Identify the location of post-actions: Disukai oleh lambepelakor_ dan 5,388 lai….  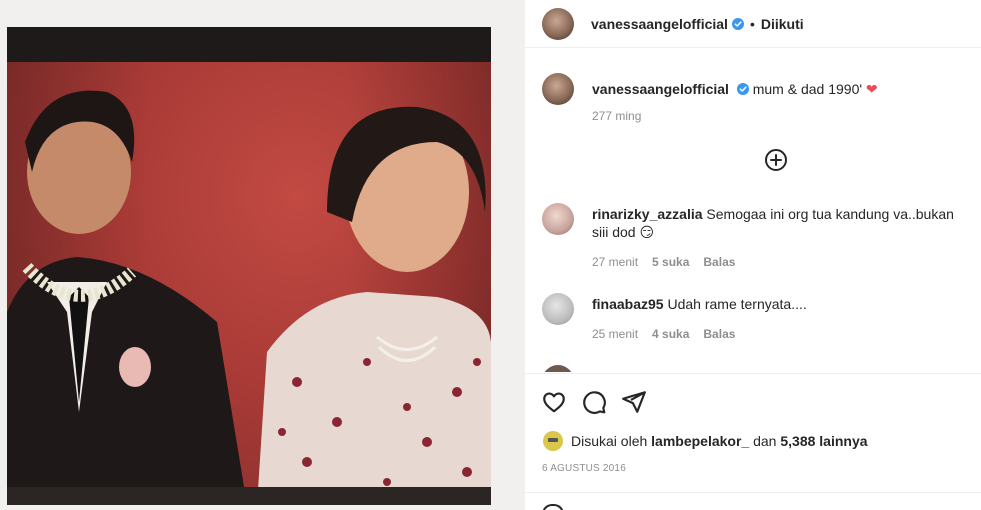
(753, 441).